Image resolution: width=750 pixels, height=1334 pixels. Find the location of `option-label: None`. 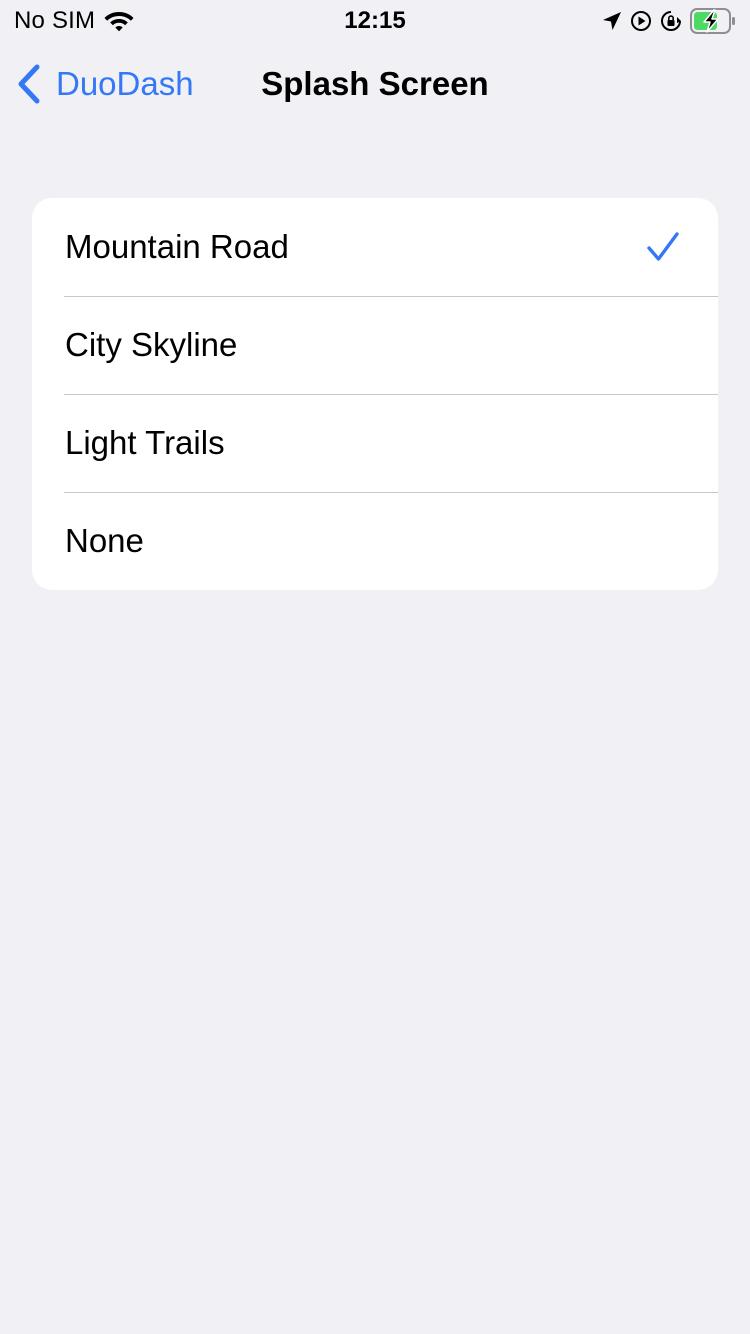

option-label: None is located at coordinates (104, 540).